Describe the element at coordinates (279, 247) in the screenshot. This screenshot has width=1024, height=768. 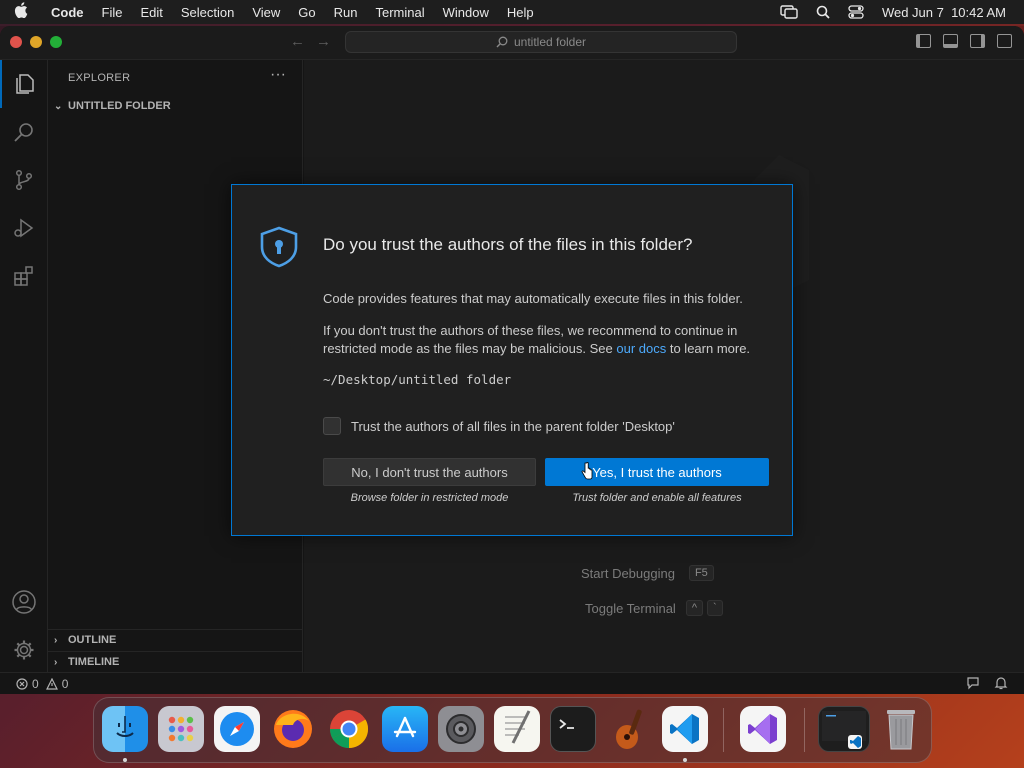
I see `shield-lock-icon` at that location.